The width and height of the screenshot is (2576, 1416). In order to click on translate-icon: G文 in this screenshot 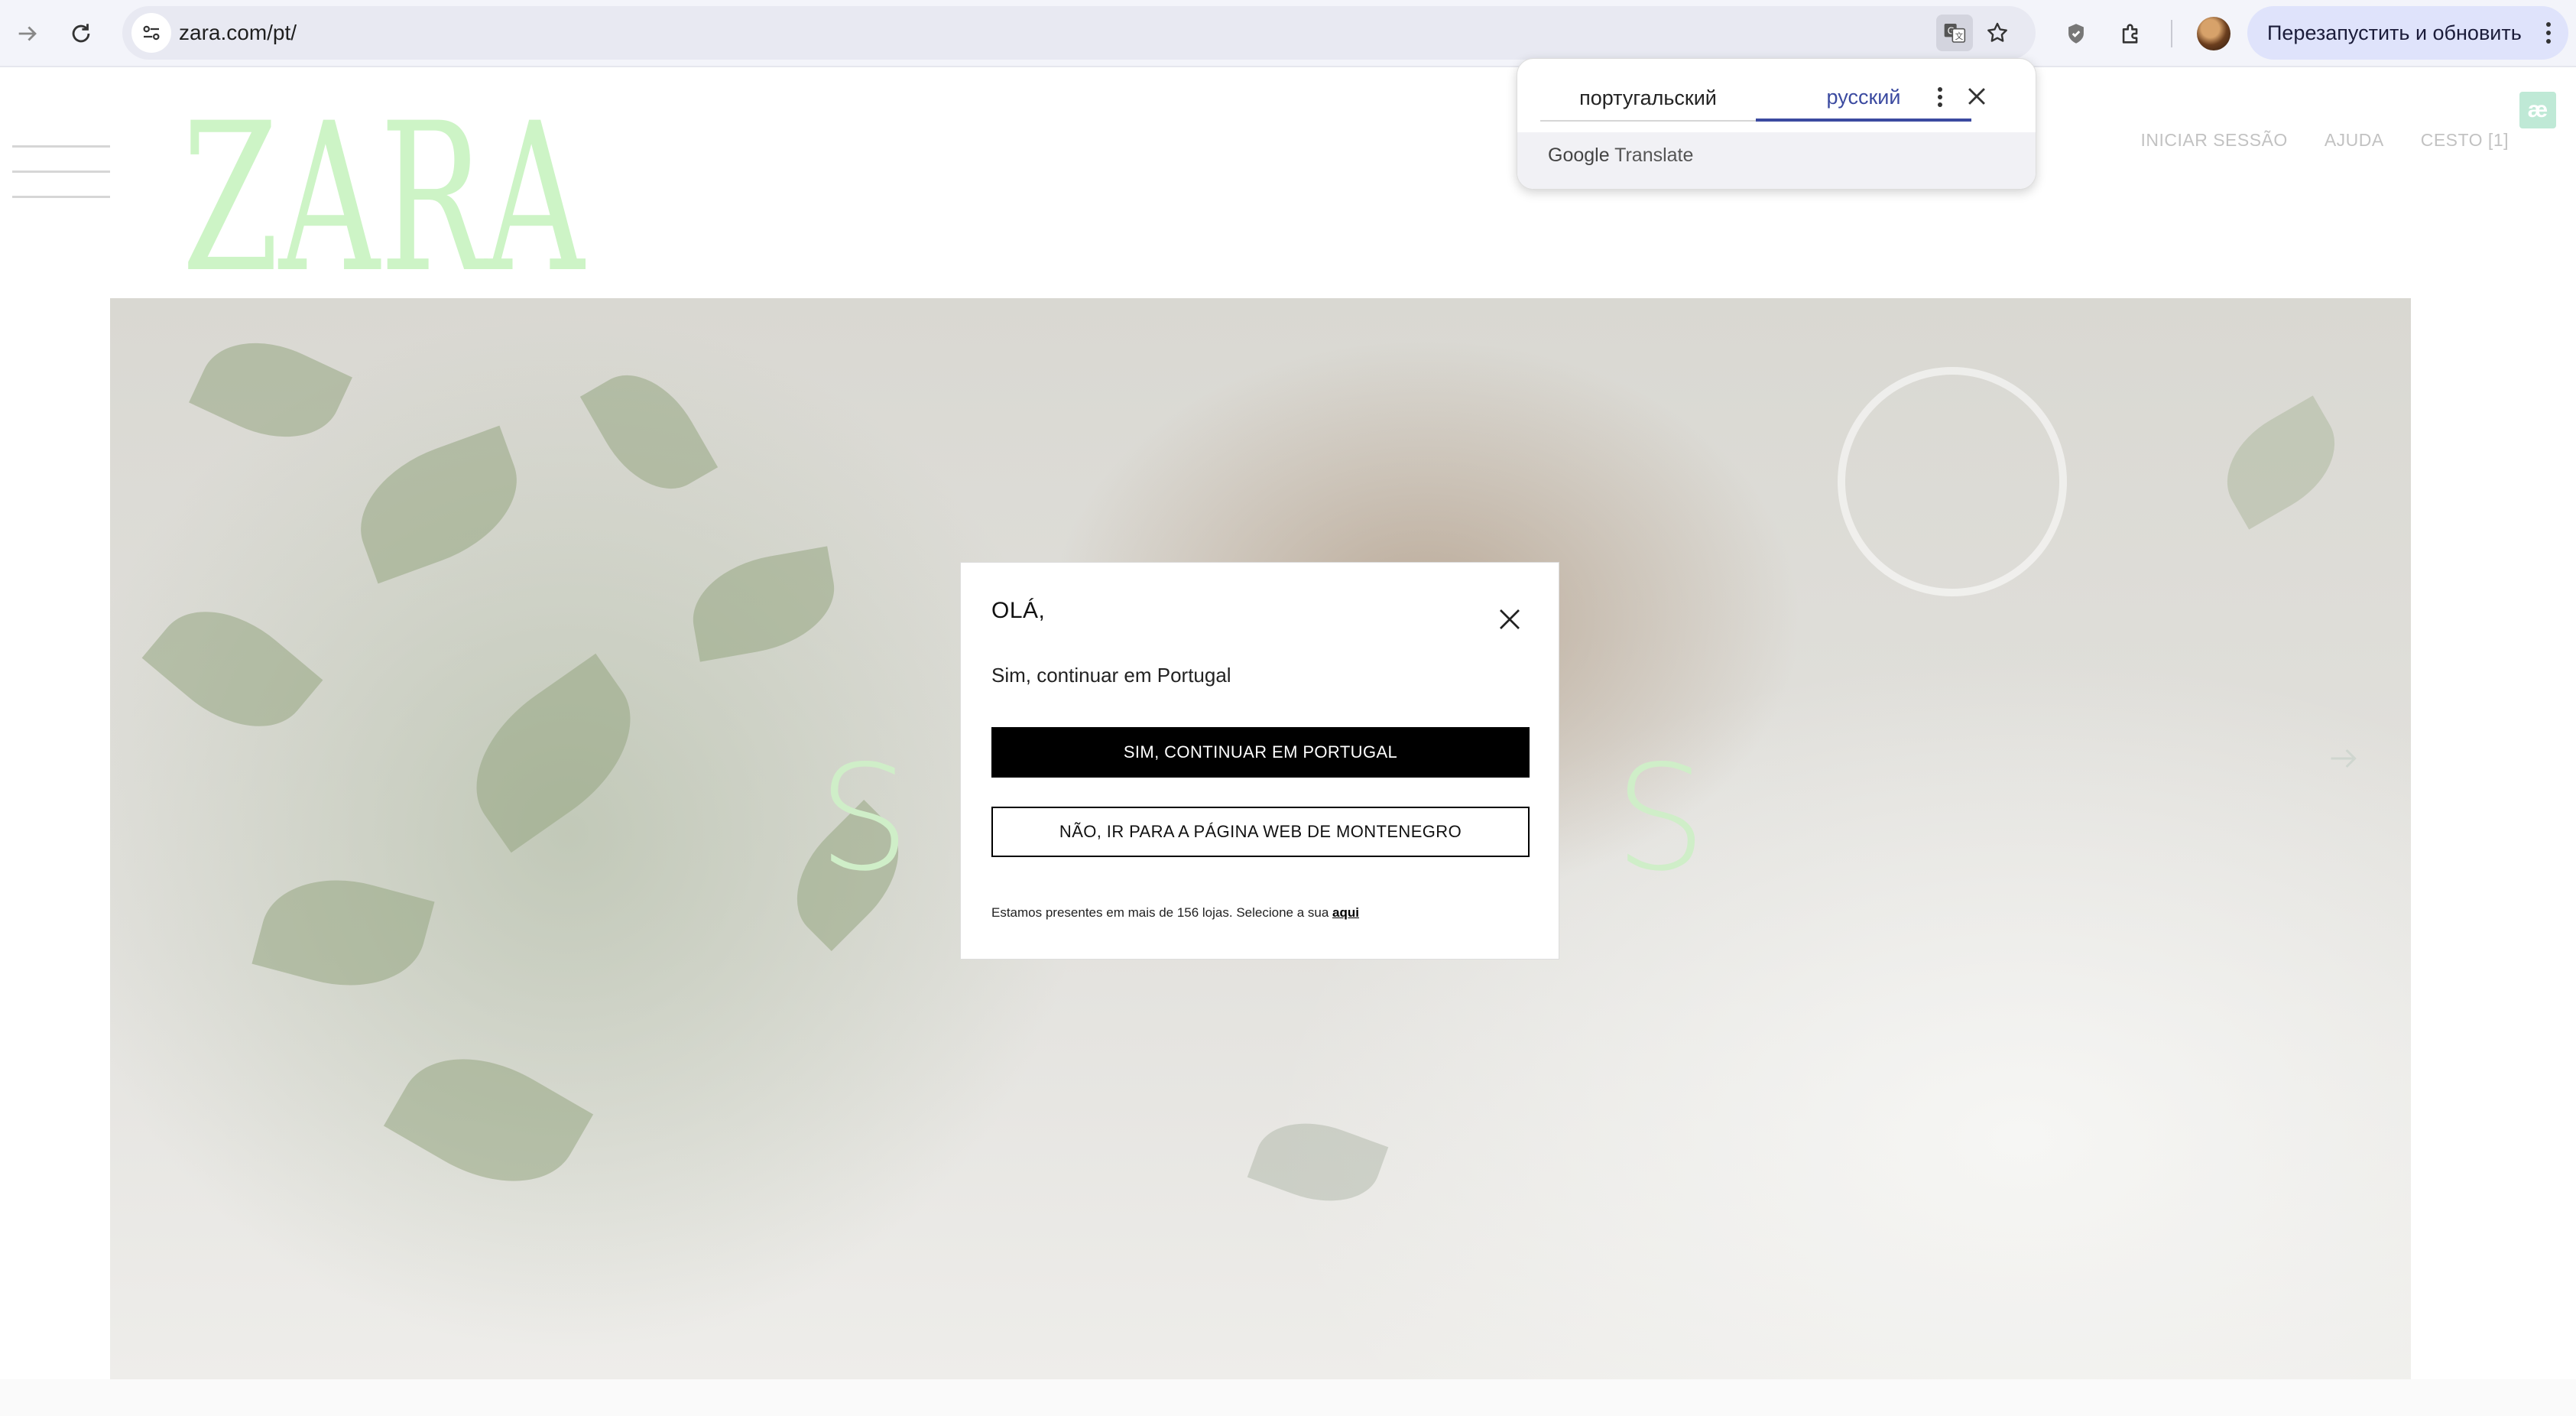, I will do `click(1954, 33)`.